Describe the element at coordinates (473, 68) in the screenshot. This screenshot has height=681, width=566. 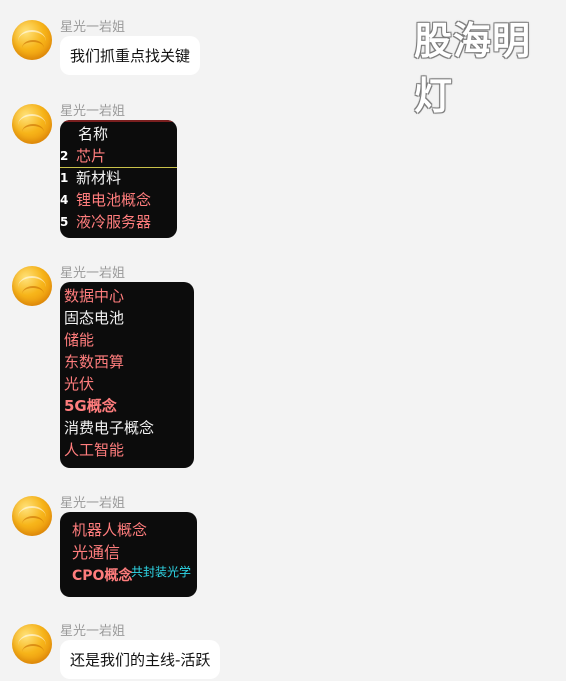
I see `watermark-logo: 股海明灯` at that location.